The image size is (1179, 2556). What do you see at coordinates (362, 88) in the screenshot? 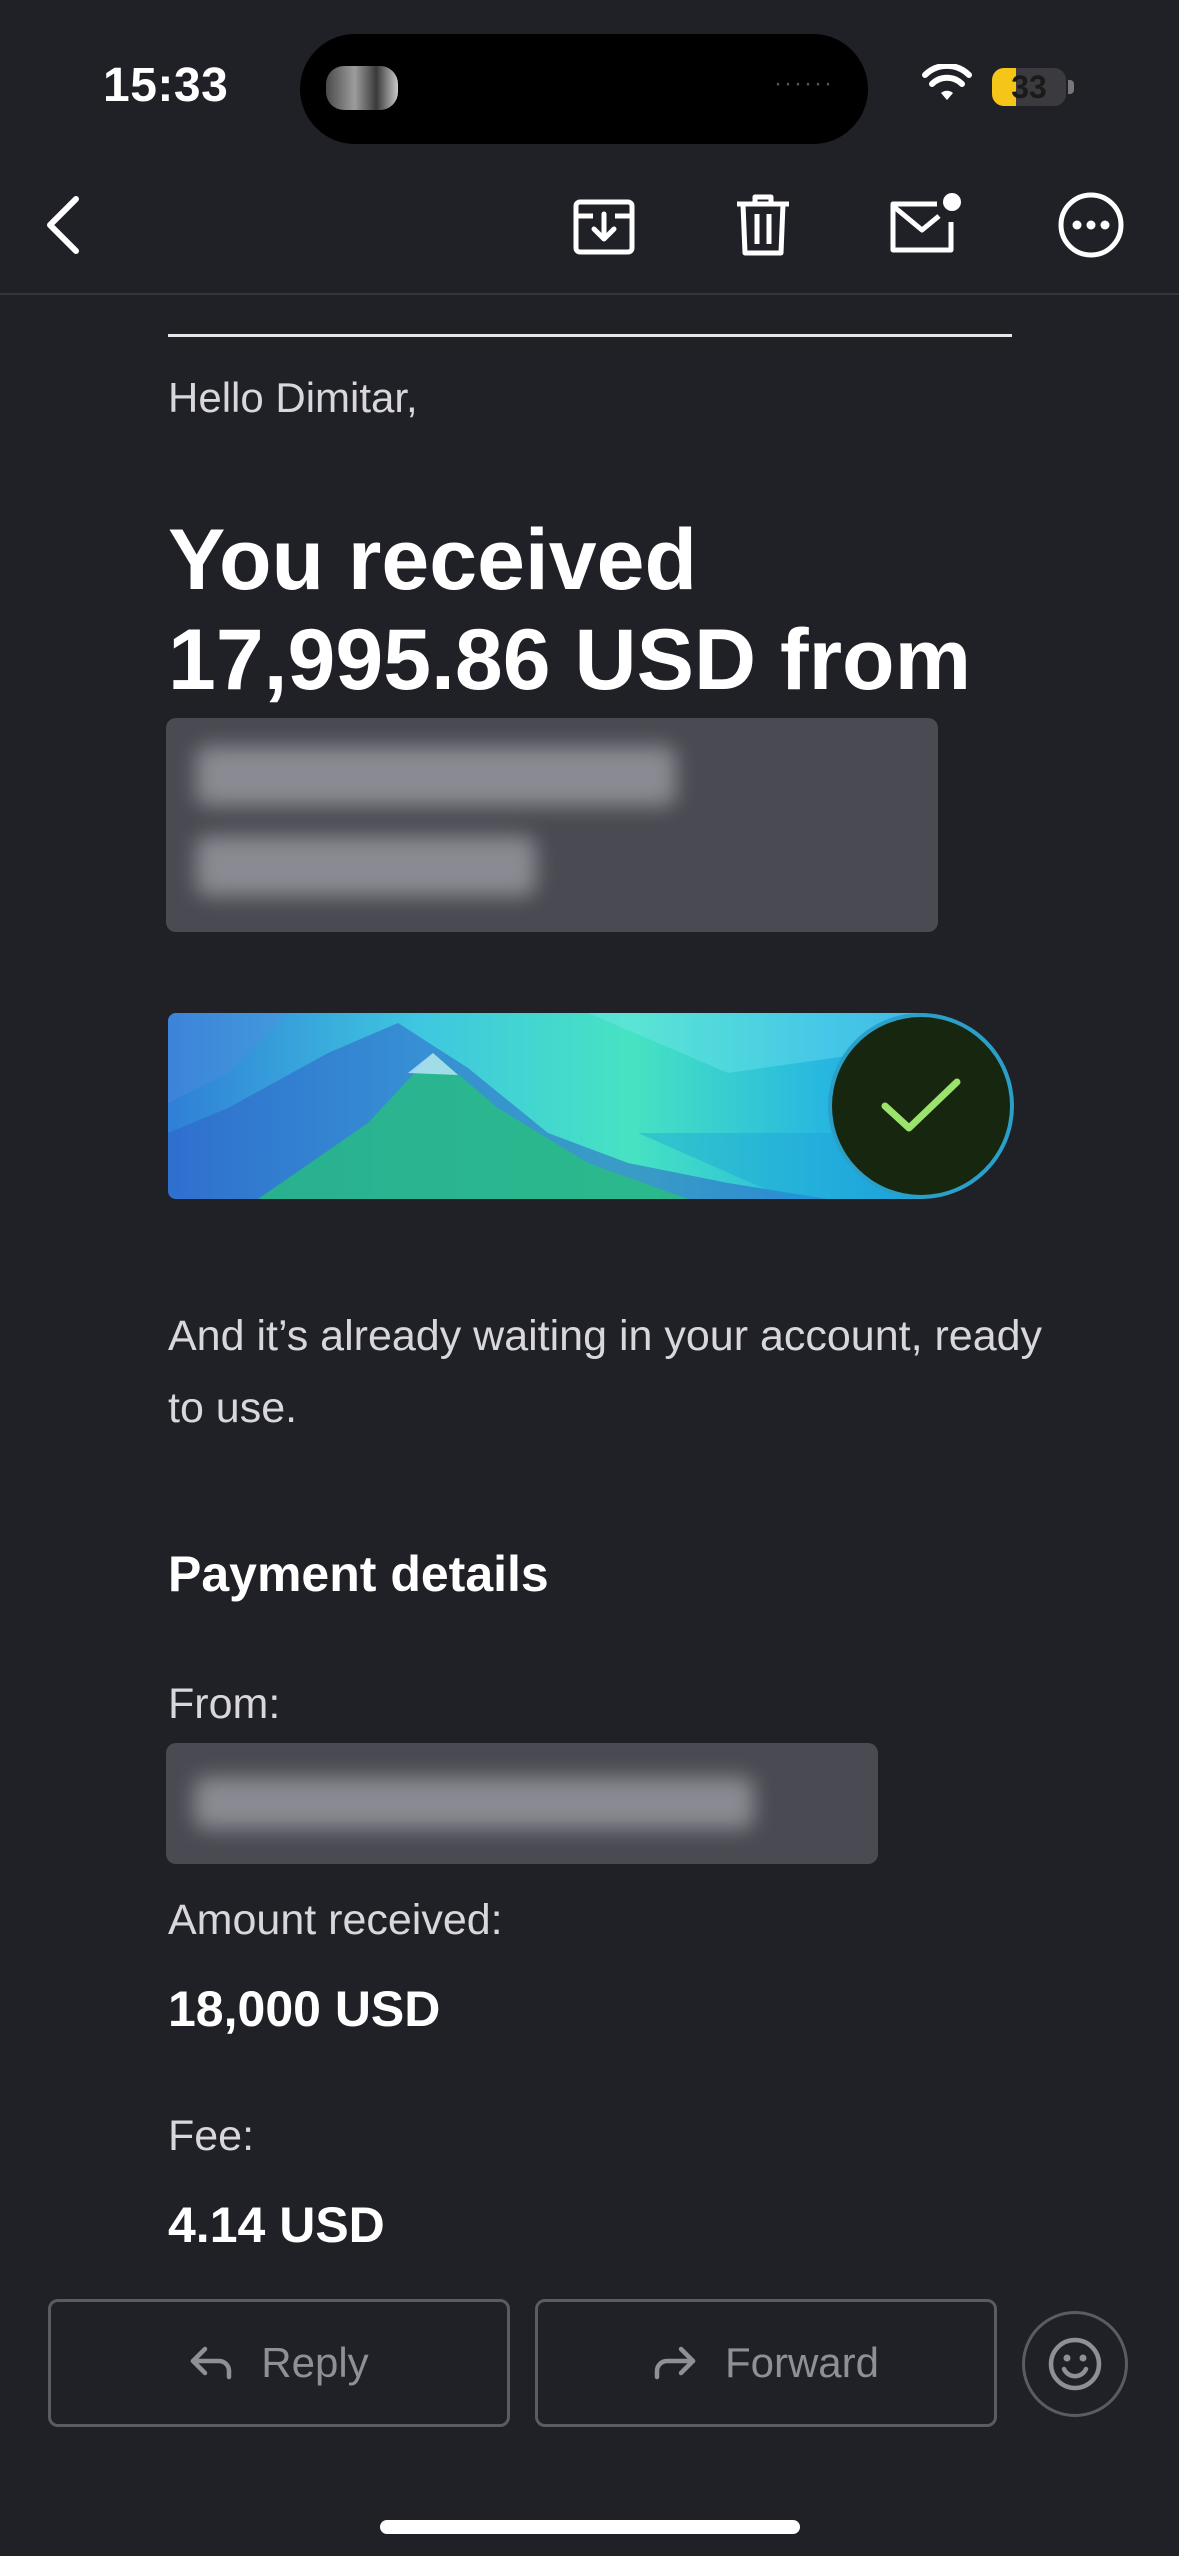
I see `live-activity-thumbnail` at bounding box center [362, 88].